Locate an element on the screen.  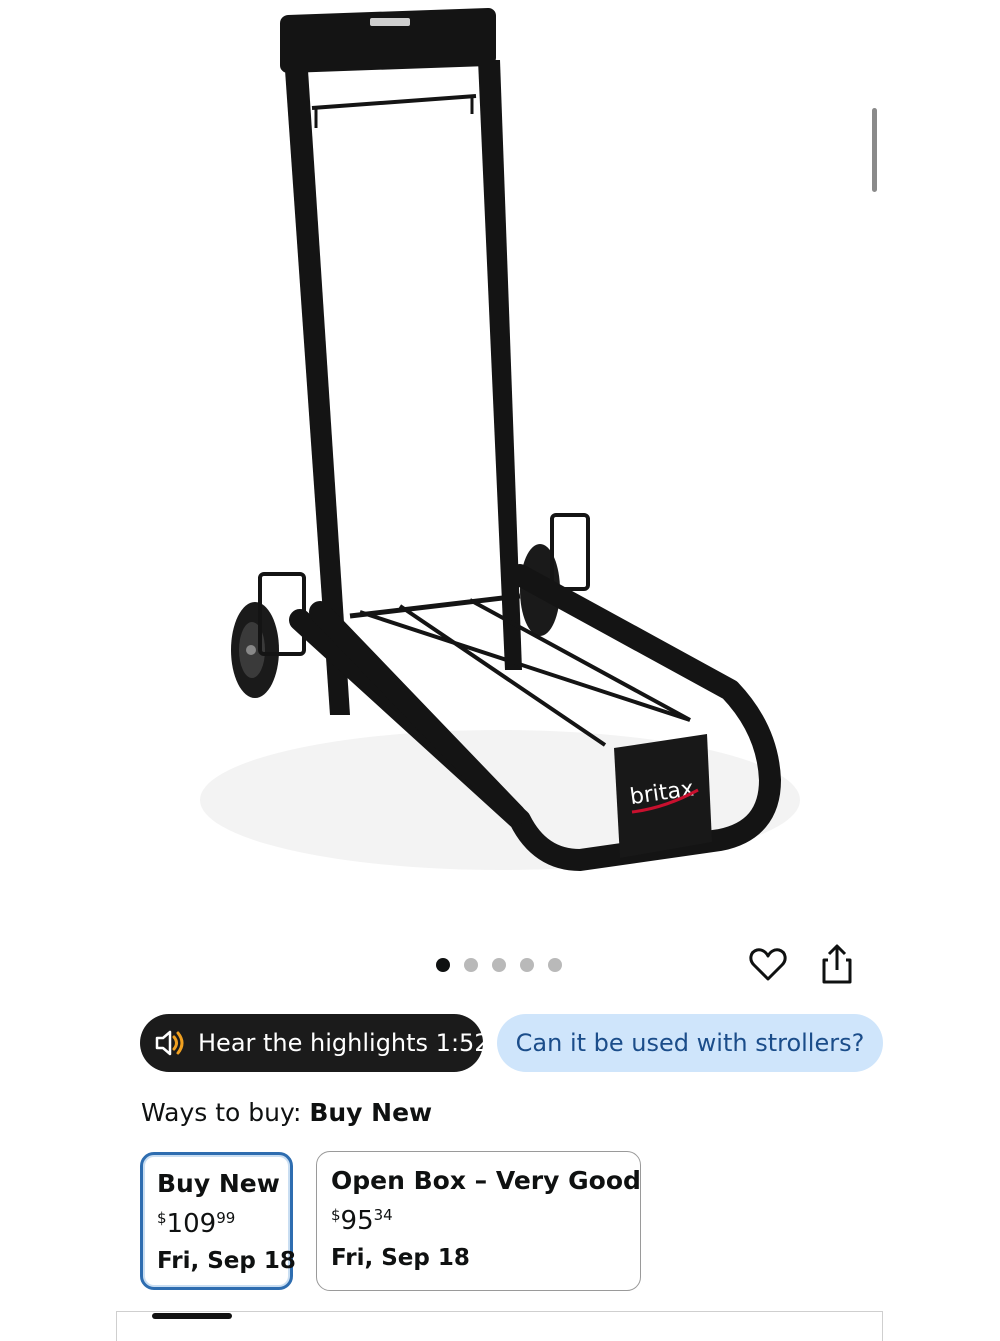
price-whole: 109 is located at coordinates (191, 1224).